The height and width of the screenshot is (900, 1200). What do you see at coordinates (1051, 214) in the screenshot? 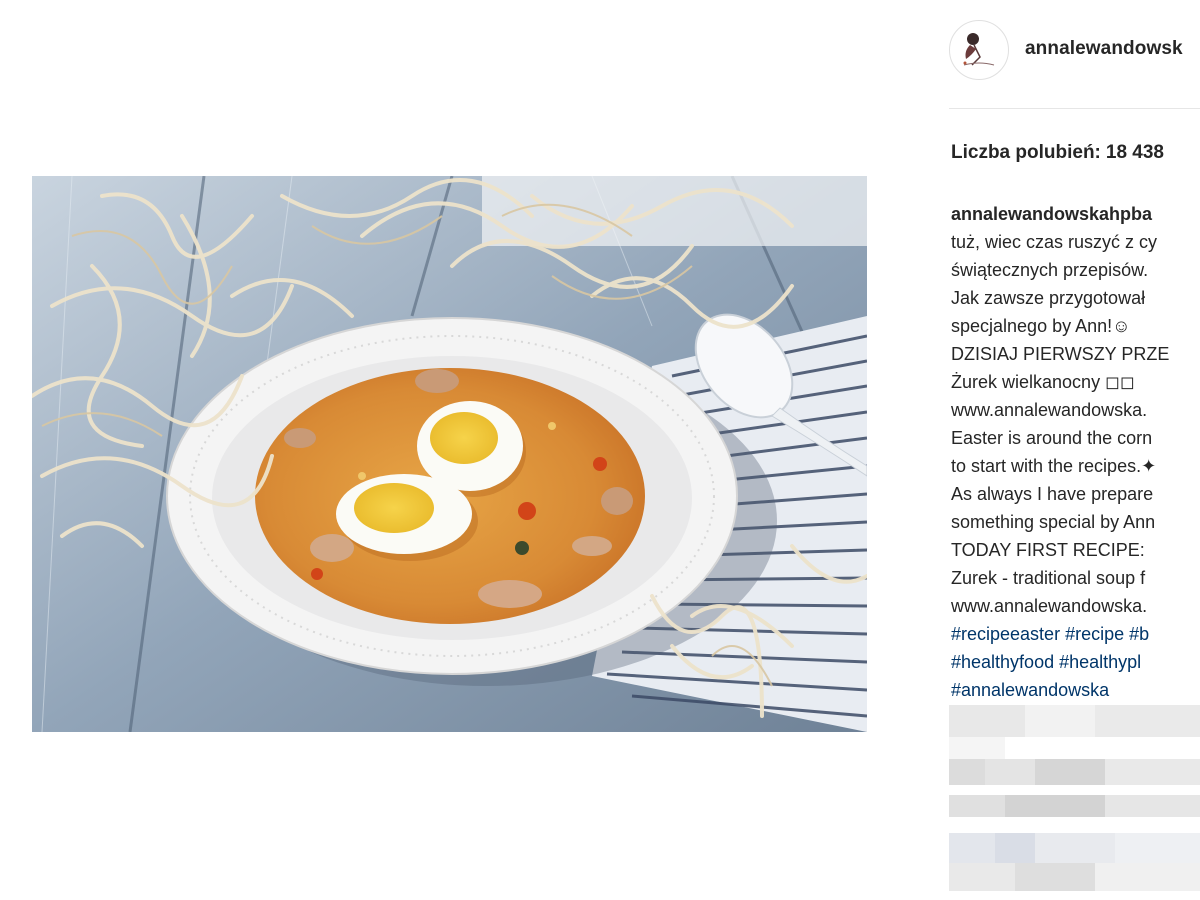
I see `caption-author: annalewandowskahpba` at bounding box center [1051, 214].